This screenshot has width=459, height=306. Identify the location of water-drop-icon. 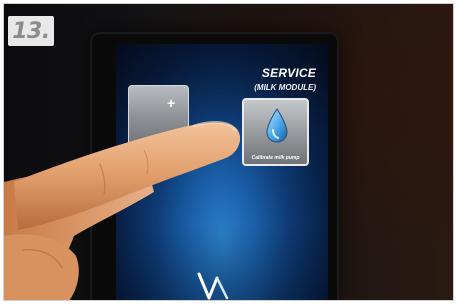
(277, 125).